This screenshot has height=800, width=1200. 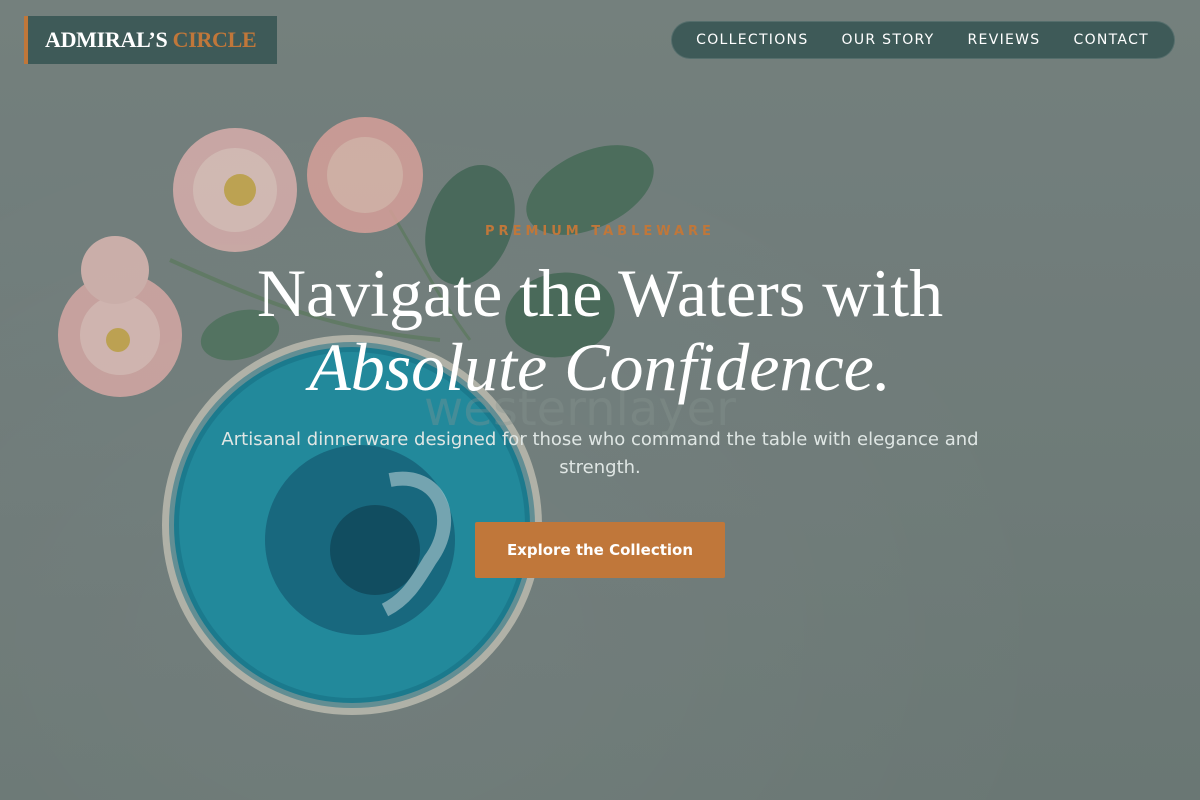 What do you see at coordinates (752, 40) in the screenshot?
I see `nav-link-collections: COLLECTIONS` at bounding box center [752, 40].